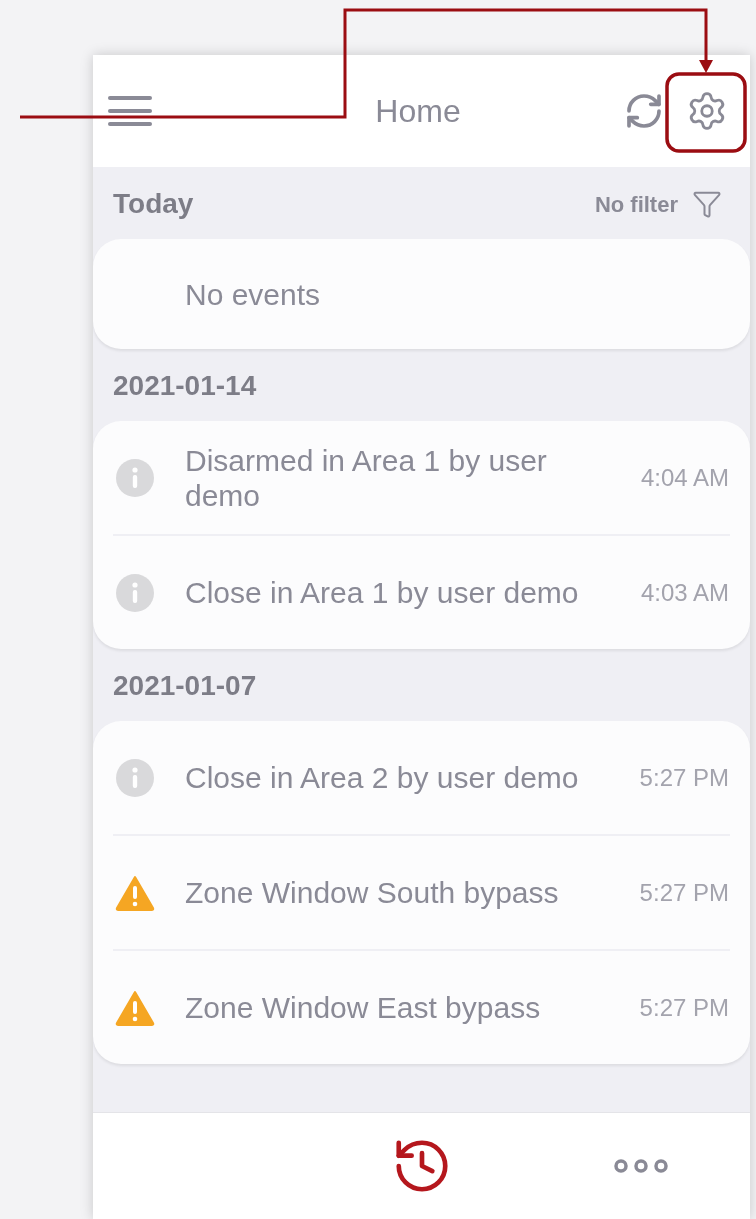  What do you see at coordinates (372, 892) in the screenshot?
I see `event-text: Zone Window South bypass` at bounding box center [372, 892].